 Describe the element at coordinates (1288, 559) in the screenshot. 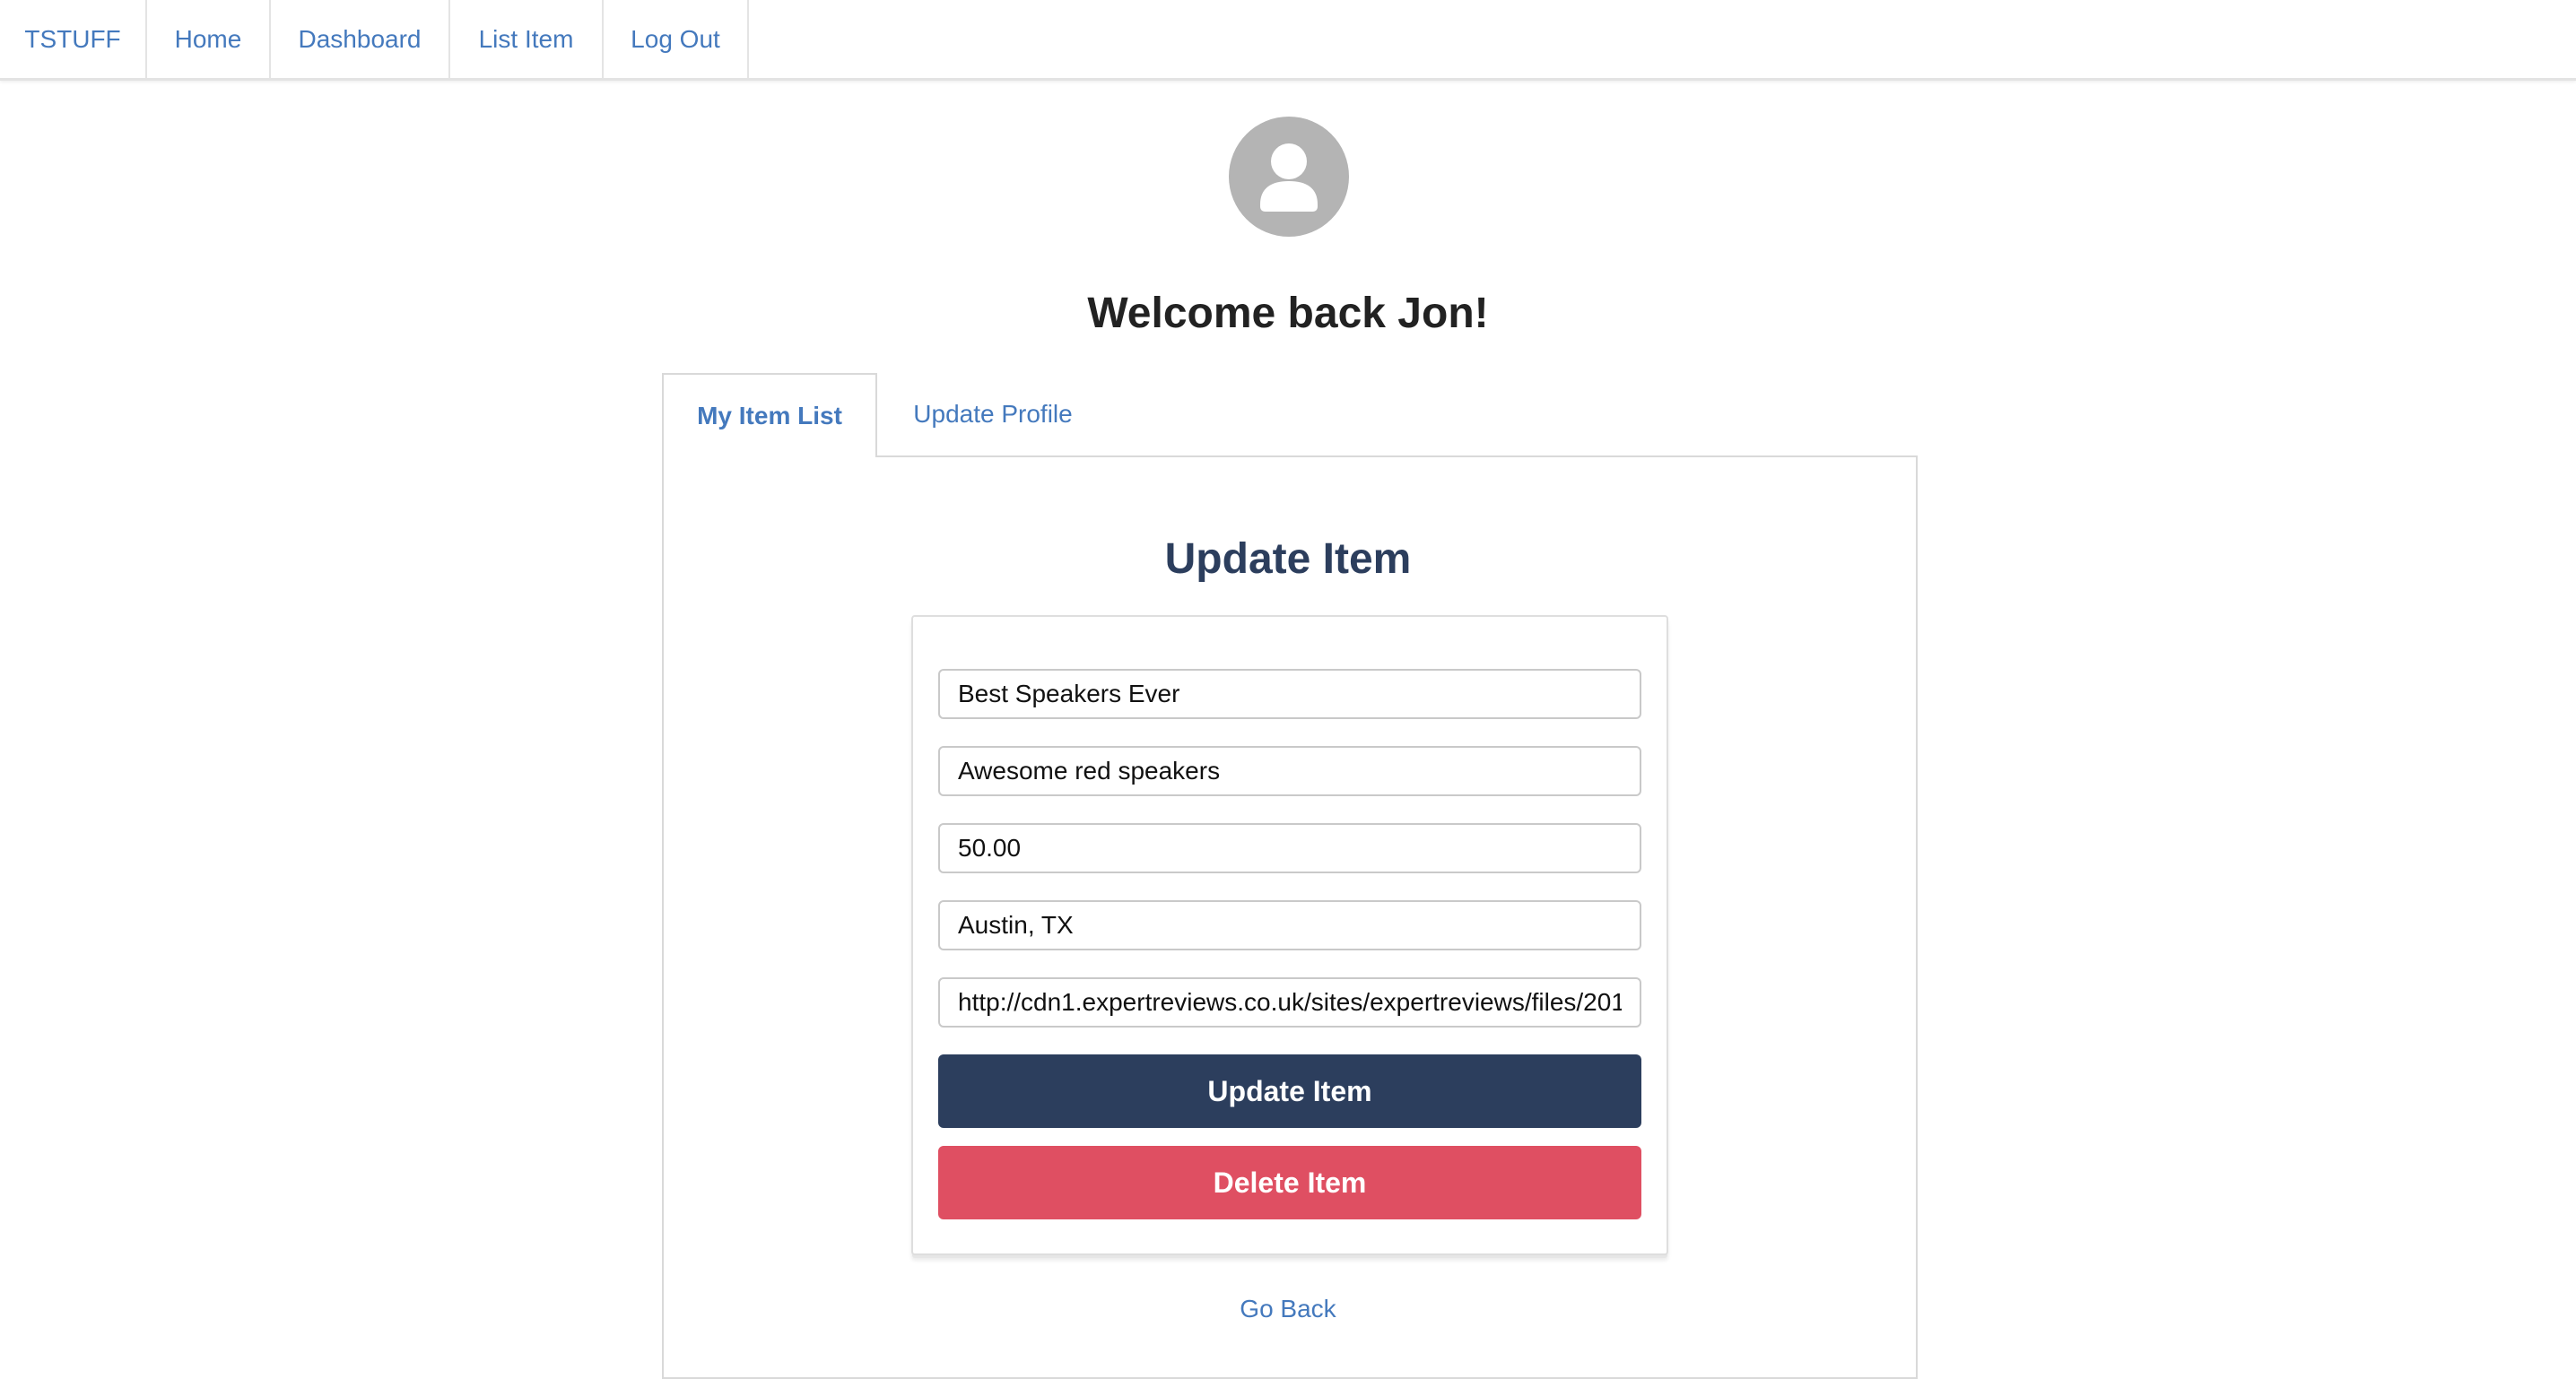

I see `form-title: Update Item` at that location.